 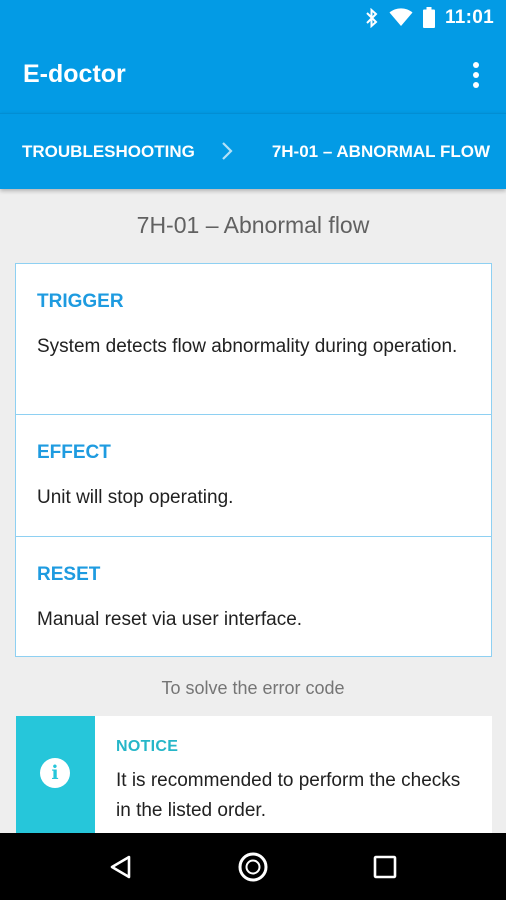 I want to click on page-title: 7H-01 – Abnormal flow, so click(x=253, y=225).